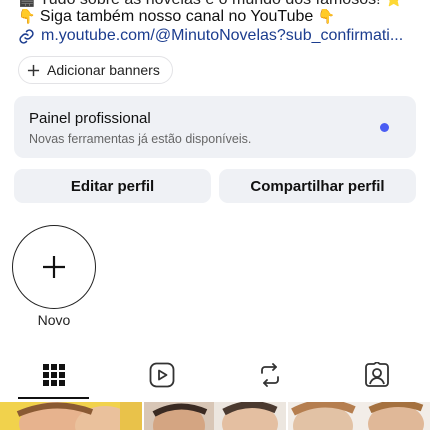  I want to click on tagged-icon, so click(376, 374).